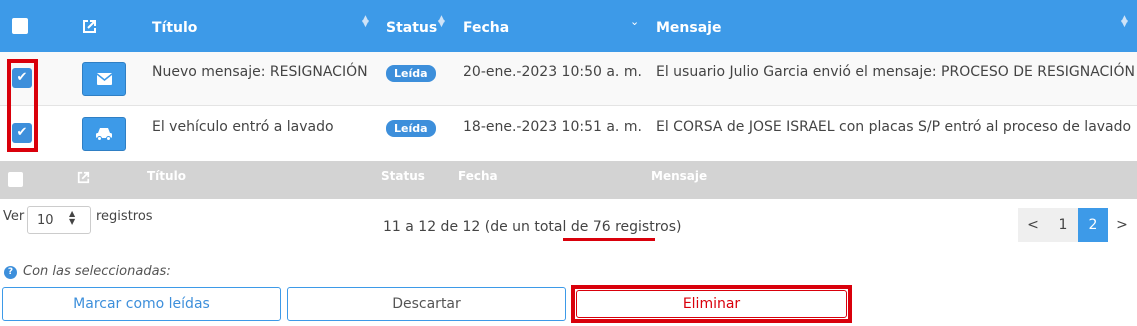 This screenshot has width=1137, height=326. I want to click on length-label-prefix: Ver, so click(14, 216).